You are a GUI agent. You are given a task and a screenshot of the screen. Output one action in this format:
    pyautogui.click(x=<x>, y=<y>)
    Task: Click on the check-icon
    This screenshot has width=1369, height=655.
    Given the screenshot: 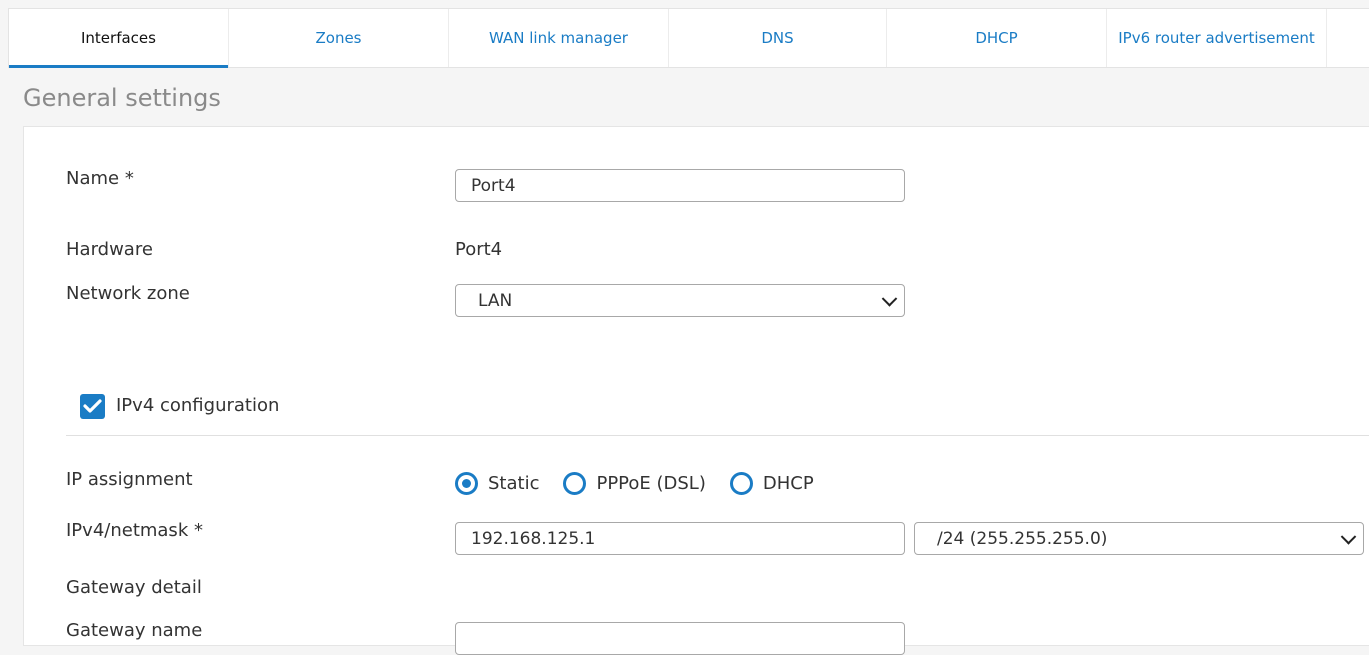 What is the action you would take?
    pyautogui.click(x=92, y=406)
    